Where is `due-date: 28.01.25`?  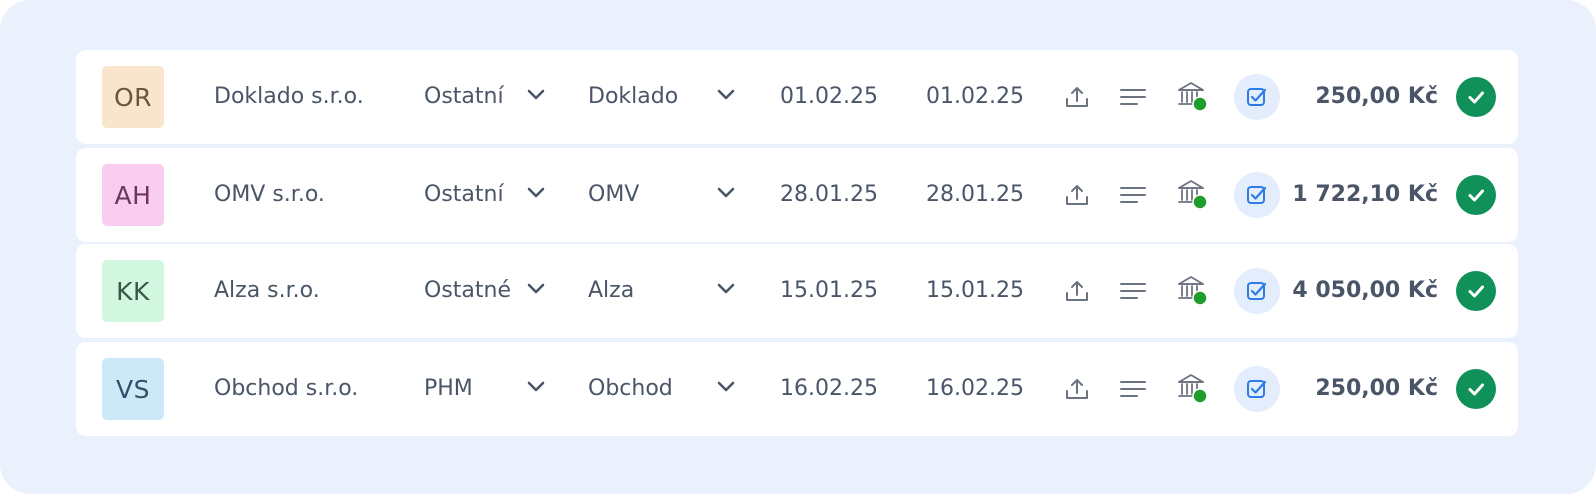
due-date: 28.01.25 is located at coordinates (975, 195).